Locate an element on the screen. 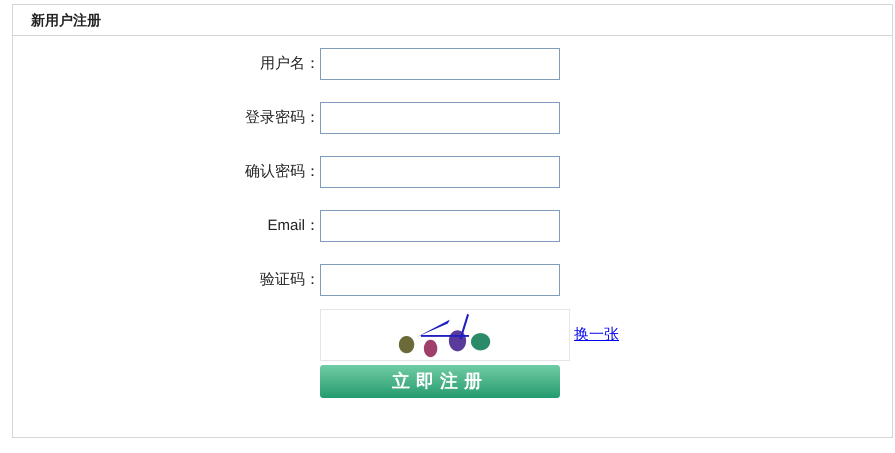  field-label: 登录密码： is located at coordinates (282, 118).